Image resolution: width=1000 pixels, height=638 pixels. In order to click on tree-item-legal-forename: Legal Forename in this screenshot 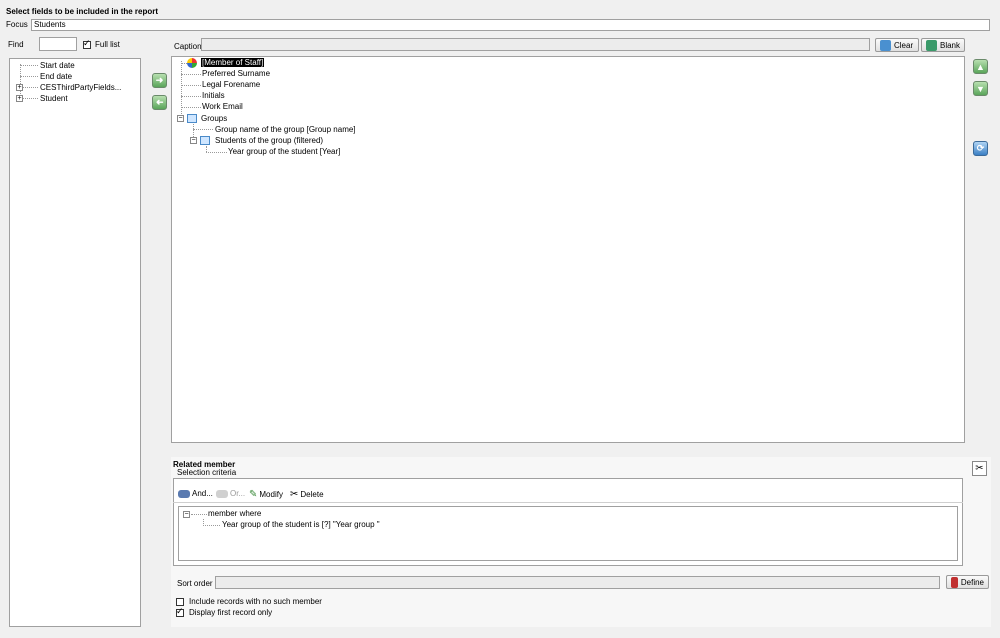, I will do `click(231, 84)`.